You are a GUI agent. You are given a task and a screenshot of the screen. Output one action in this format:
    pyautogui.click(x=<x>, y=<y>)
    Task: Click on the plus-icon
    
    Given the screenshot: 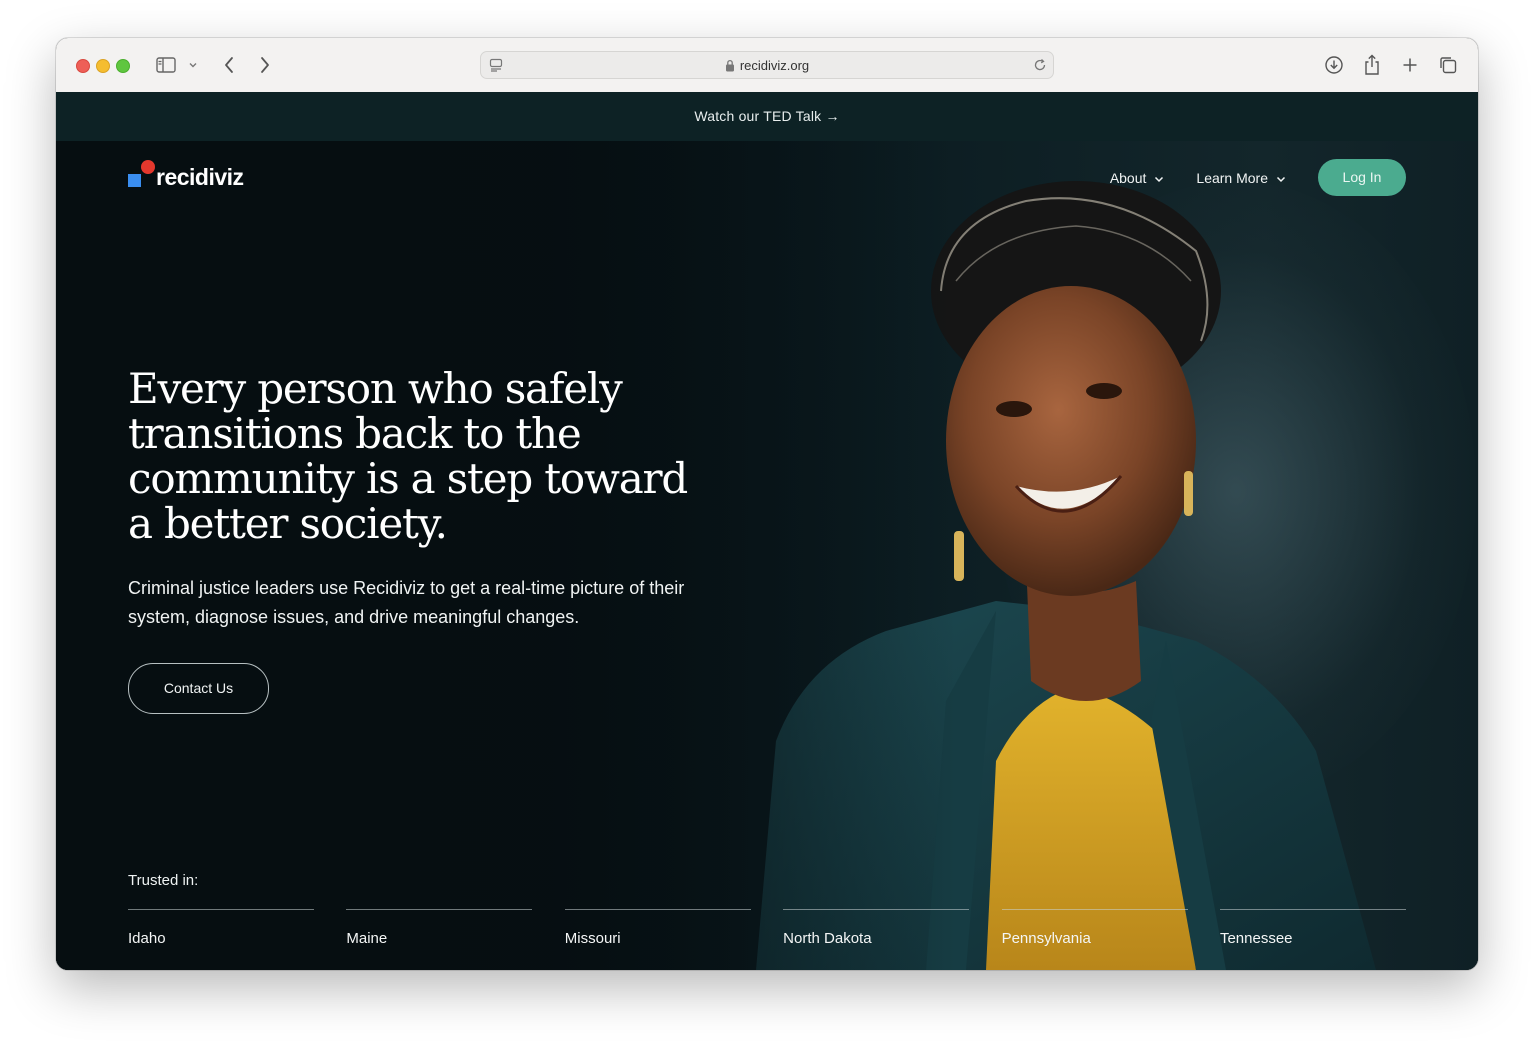 What is the action you would take?
    pyautogui.click(x=1410, y=65)
    